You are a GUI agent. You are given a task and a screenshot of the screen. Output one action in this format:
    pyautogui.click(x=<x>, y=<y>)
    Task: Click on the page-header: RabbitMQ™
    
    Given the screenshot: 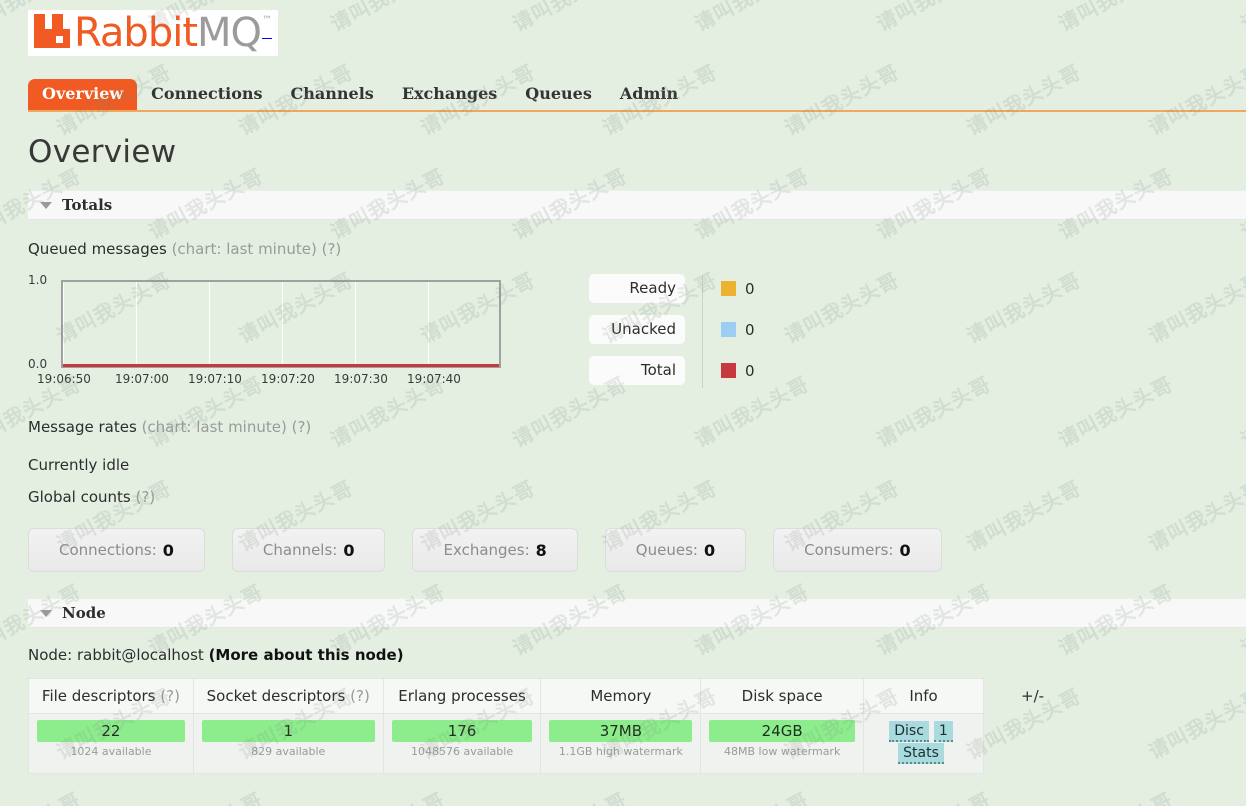 What is the action you would take?
    pyautogui.click(x=623, y=39)
    